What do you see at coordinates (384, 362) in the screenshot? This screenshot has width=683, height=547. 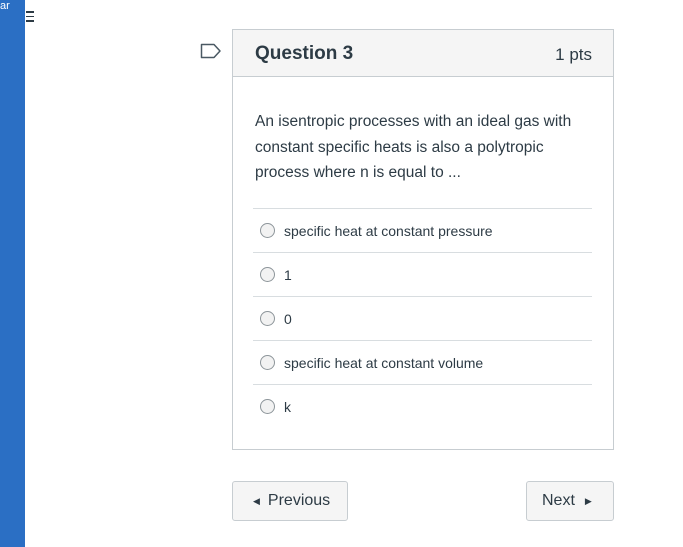 I see `answer-label: specific heat at constant volume` at bounding box center [384, 362].